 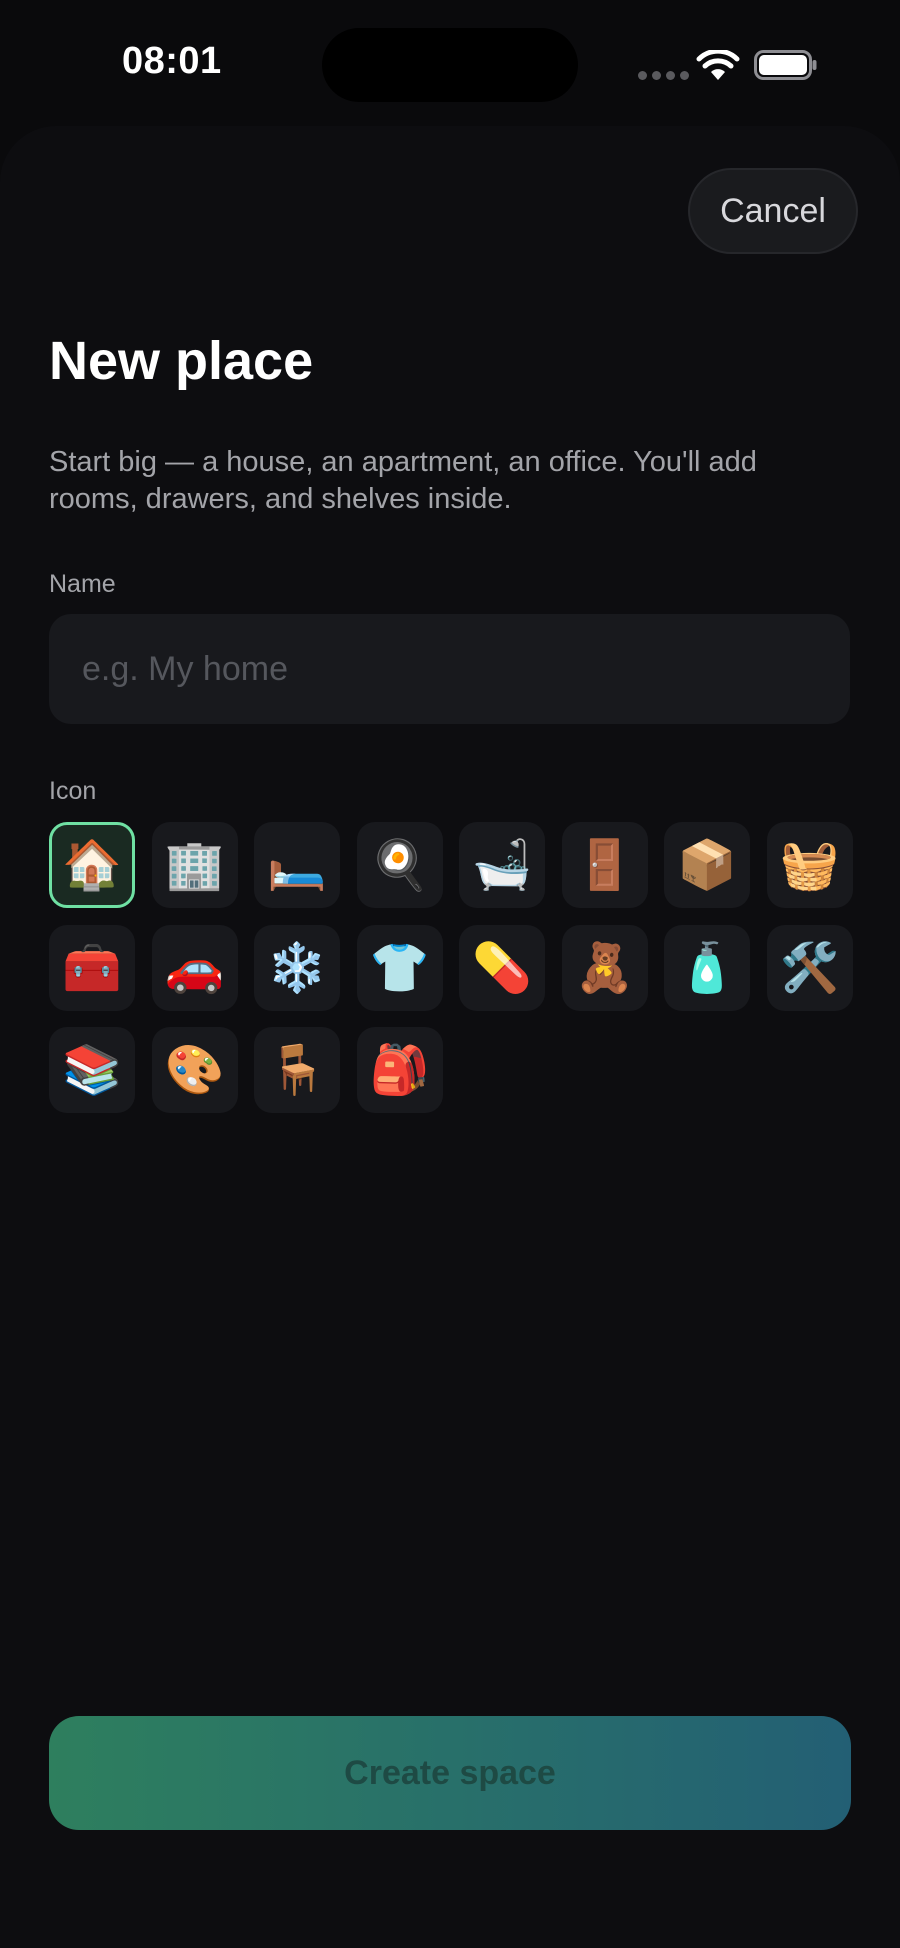 I want to click on backpack-icon: 🎒, so click(x=399, y=1070).